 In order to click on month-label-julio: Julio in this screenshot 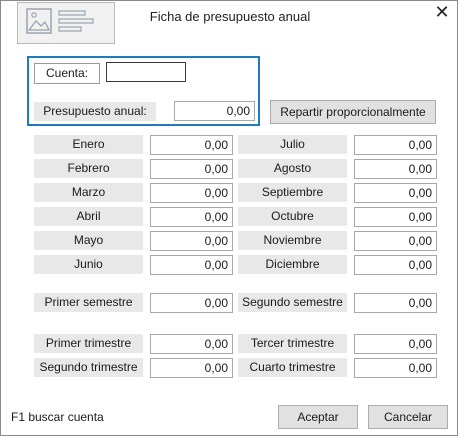, I will do `click(292, 144)`.